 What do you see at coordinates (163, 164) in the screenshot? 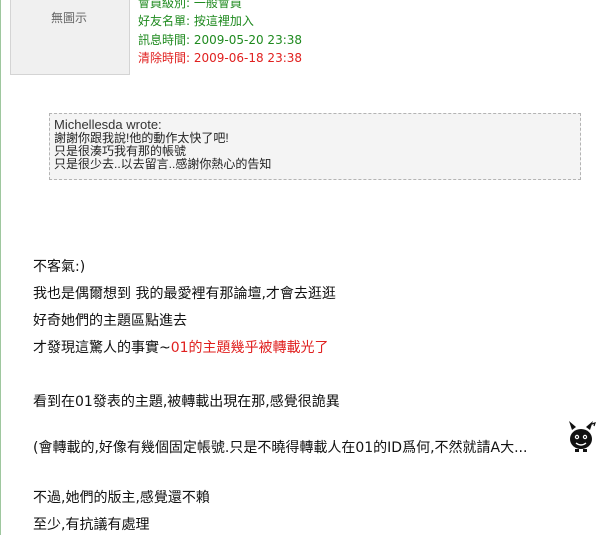
I see `quote-line: 只是很少去..以去留言..感謝你熱心的告知` at bounding box center [163, 164].